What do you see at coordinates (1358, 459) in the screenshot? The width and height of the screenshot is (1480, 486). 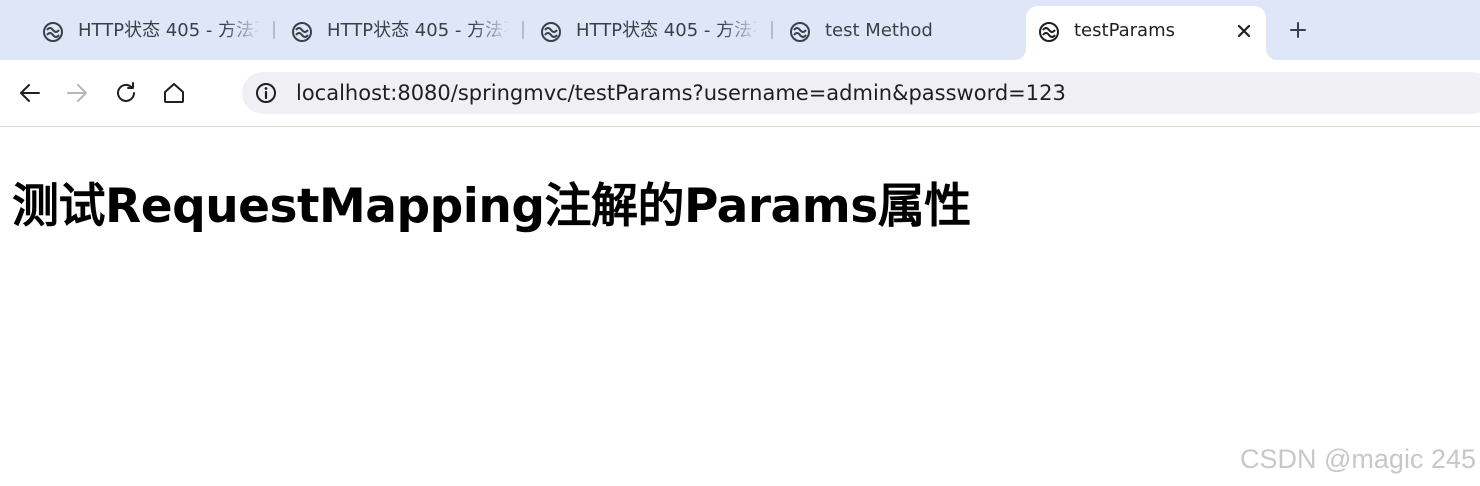 I see `watermark: CSDN @magic 245` at bounding box center [1358, 459].